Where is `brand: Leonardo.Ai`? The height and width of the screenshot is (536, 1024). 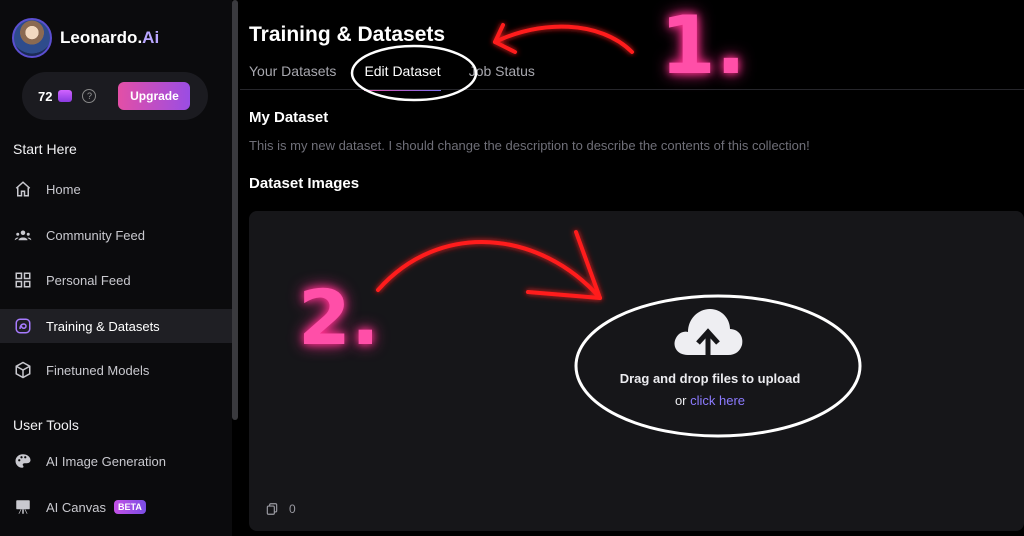
brand: Leonardo.Ai is located at coordinates (85, 38).